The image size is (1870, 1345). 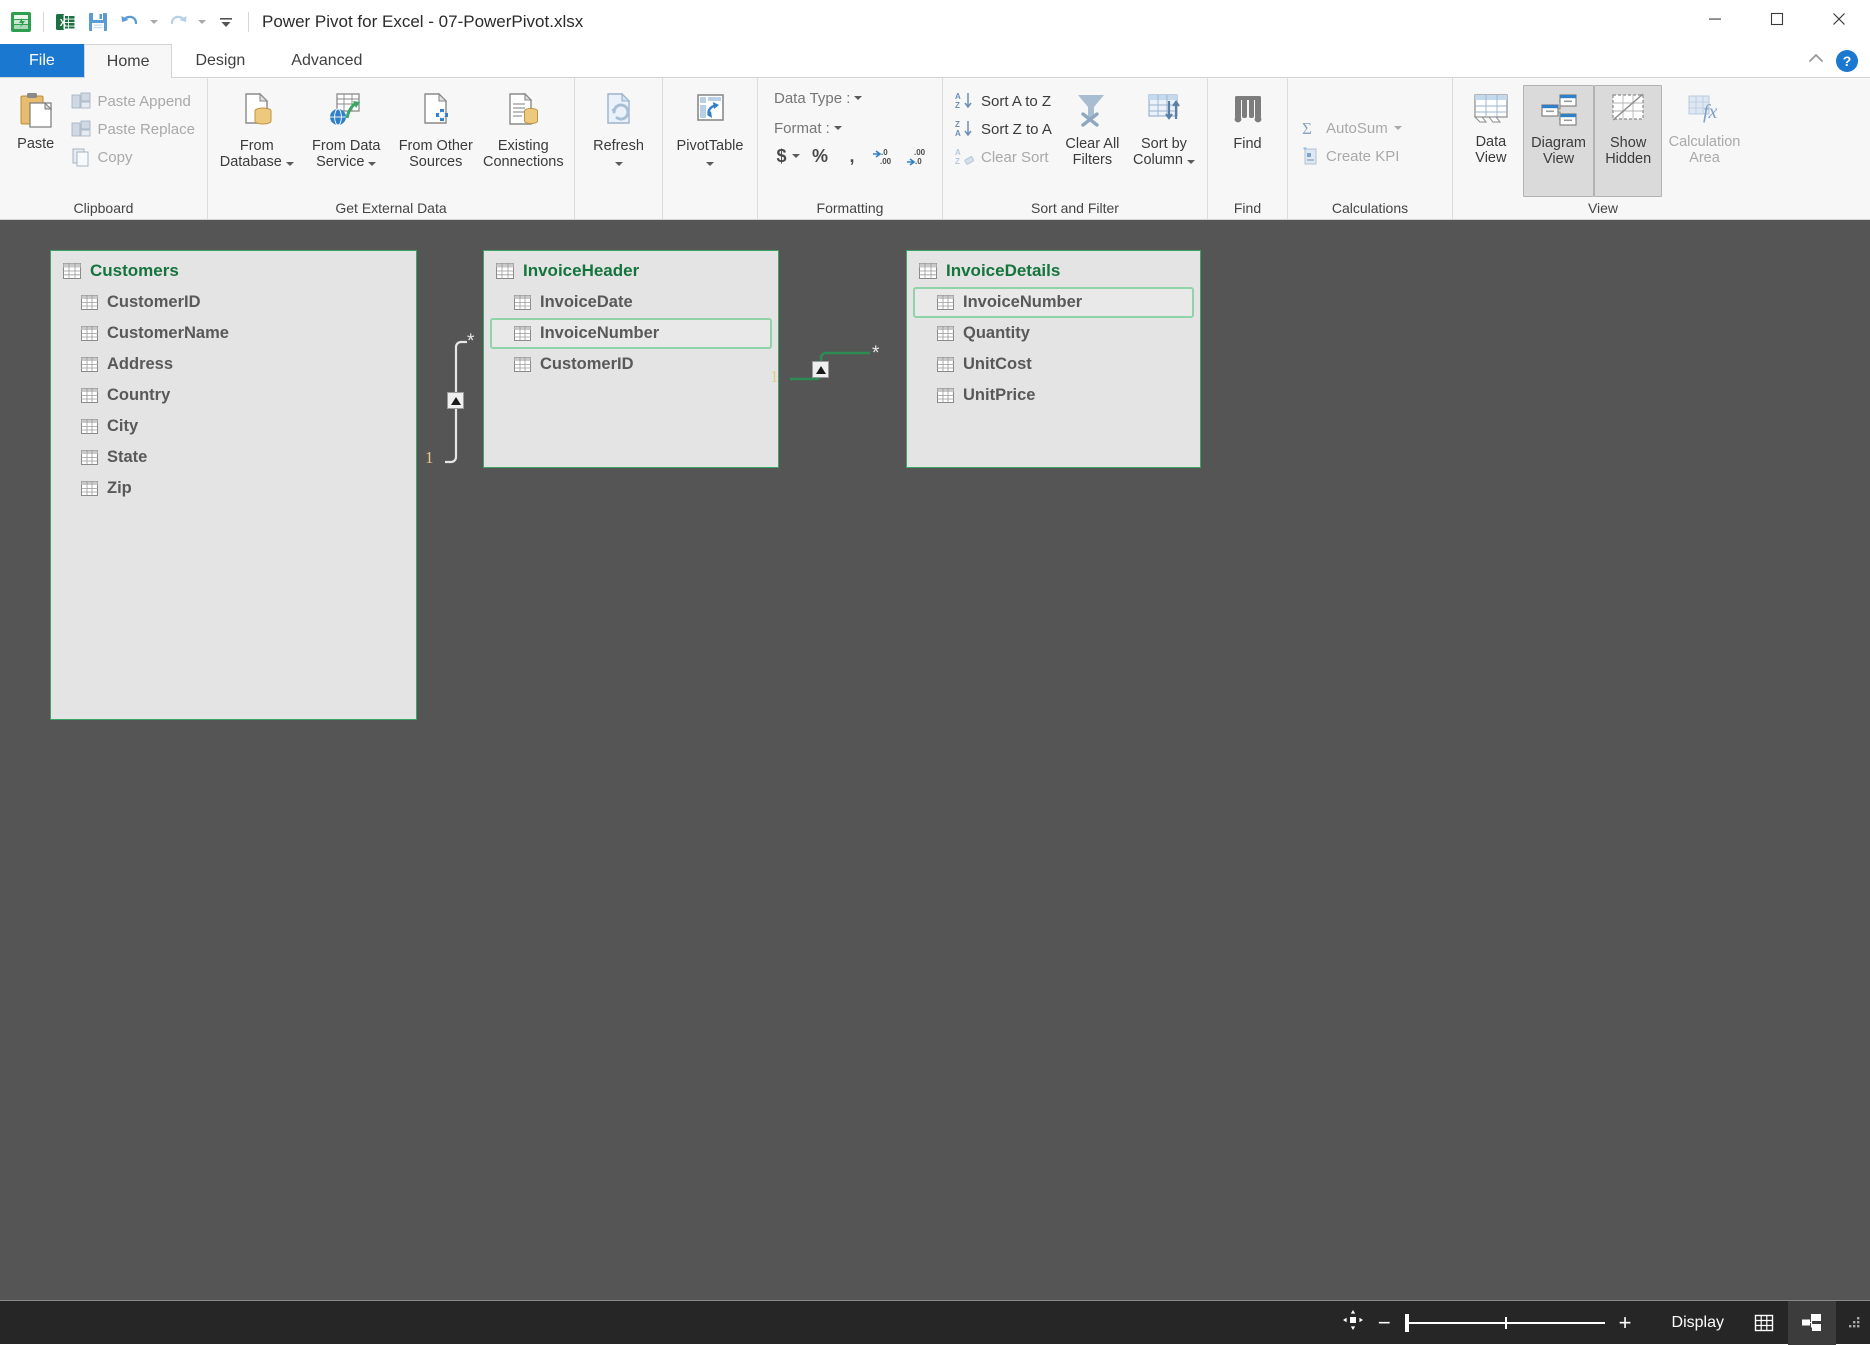 What do you see at coordinates (1698, 1323) in the screenshot?
I see `display-label: Display` at bounding box center [1698, 1323].